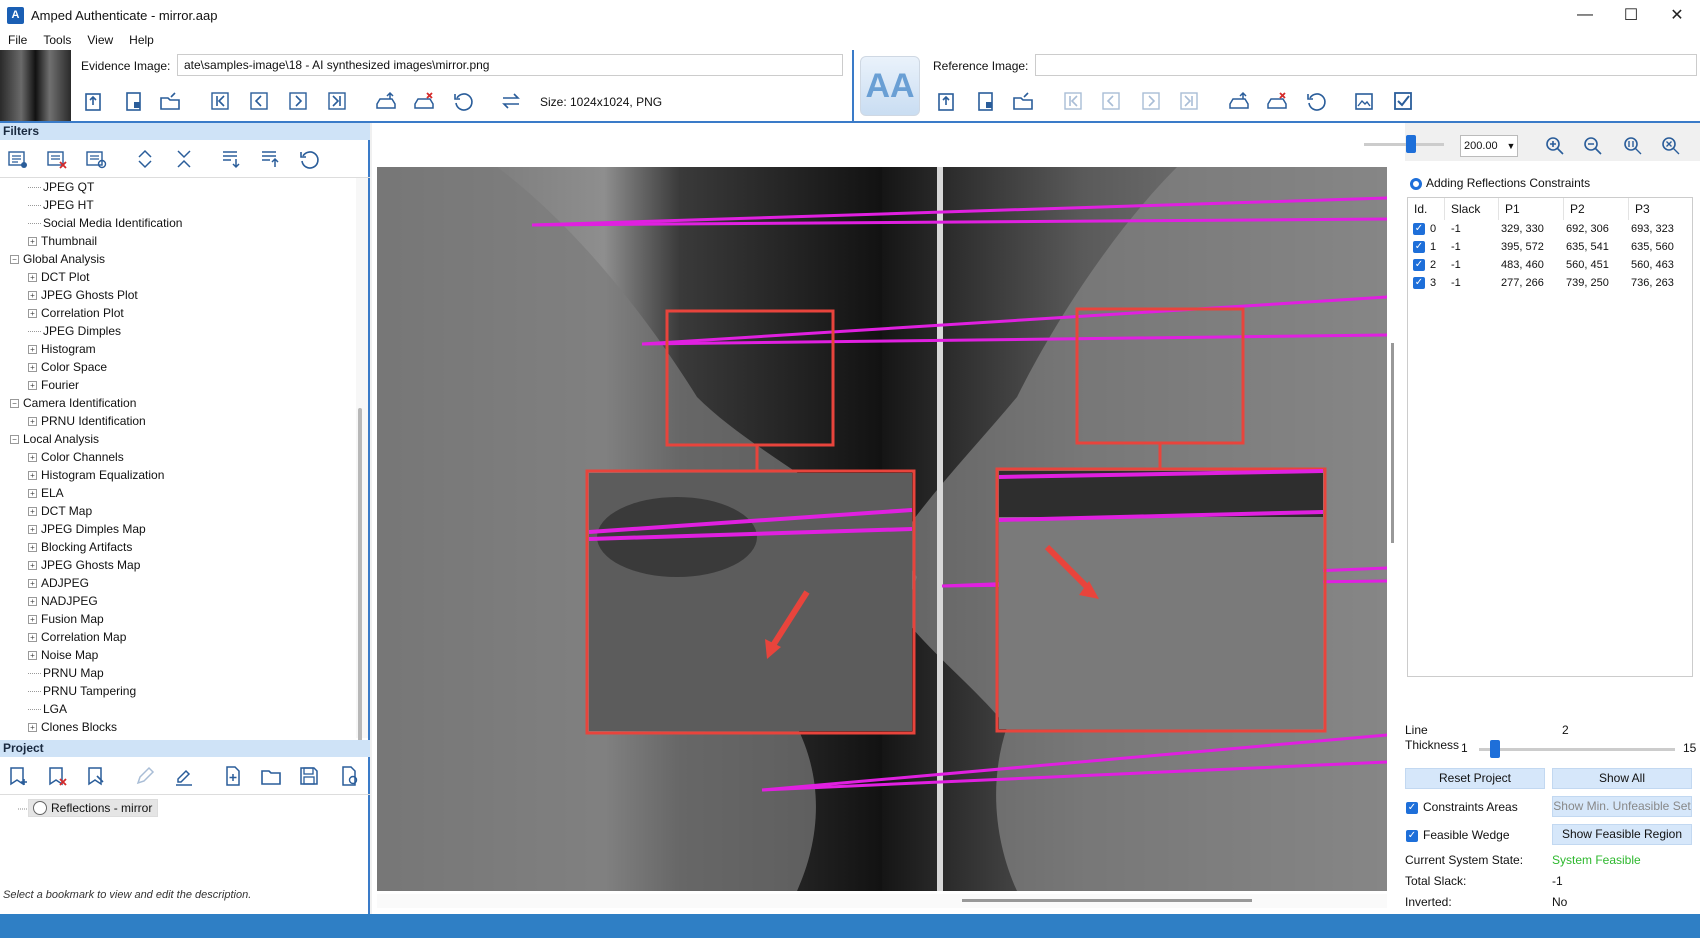 The image size is (1700, 938). I want to click on project-settings-icon, so click(349, 776).